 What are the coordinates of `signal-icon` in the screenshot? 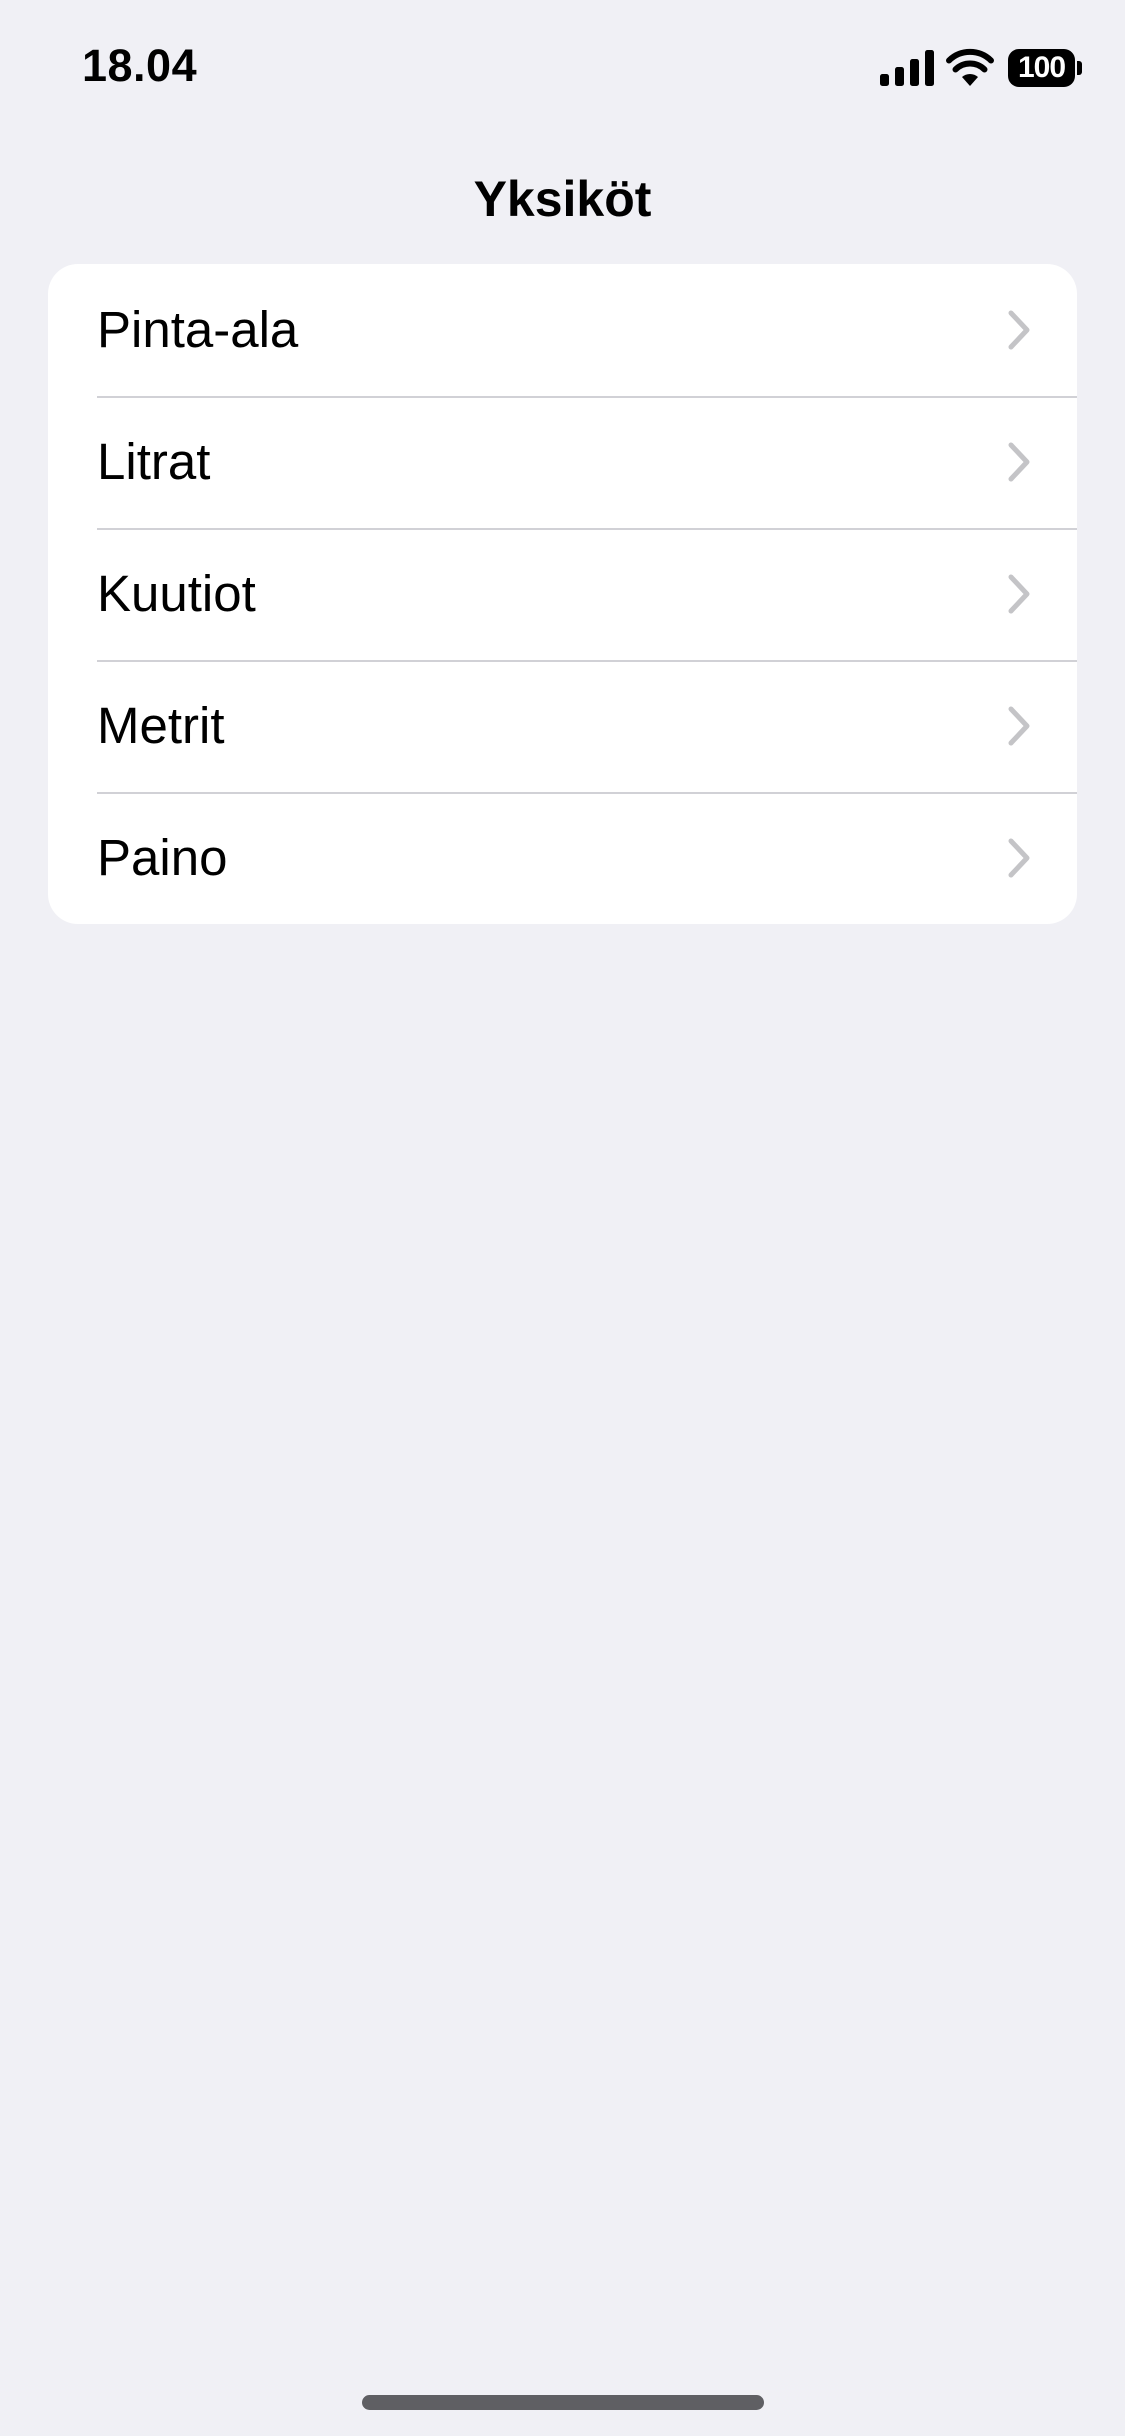 It's located at (907, 68).